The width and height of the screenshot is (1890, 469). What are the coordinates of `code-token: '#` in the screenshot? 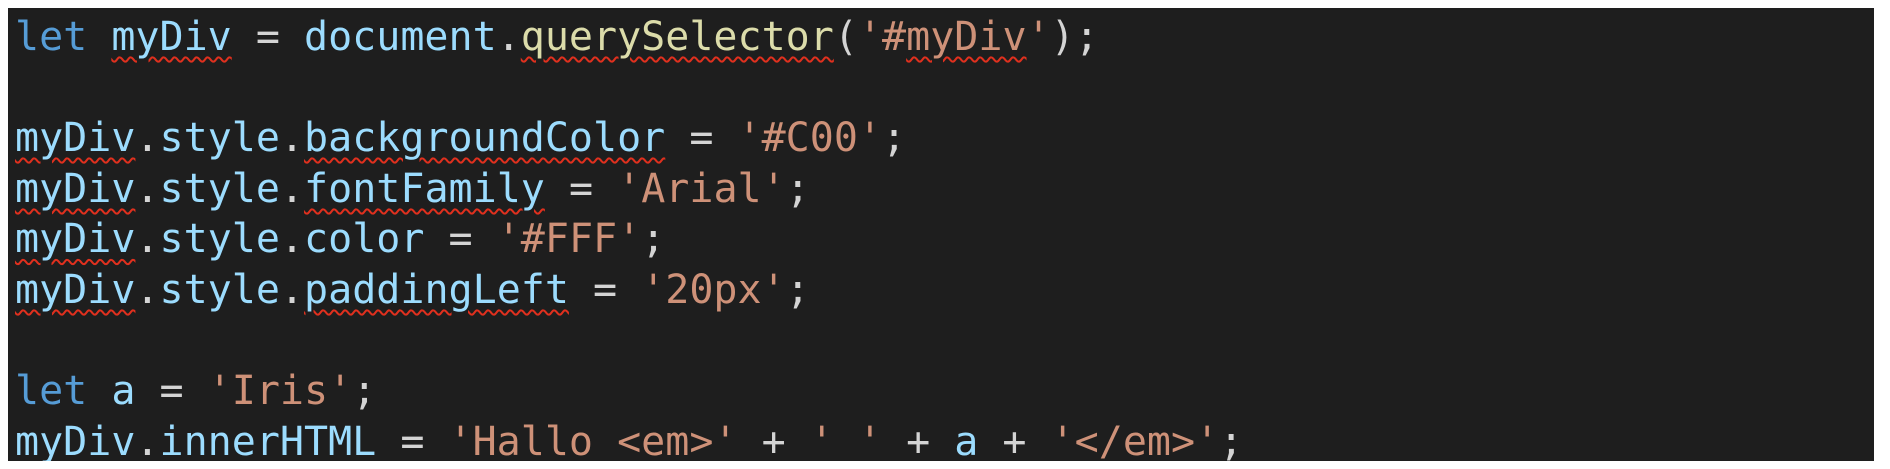 It's located at (882, 37).